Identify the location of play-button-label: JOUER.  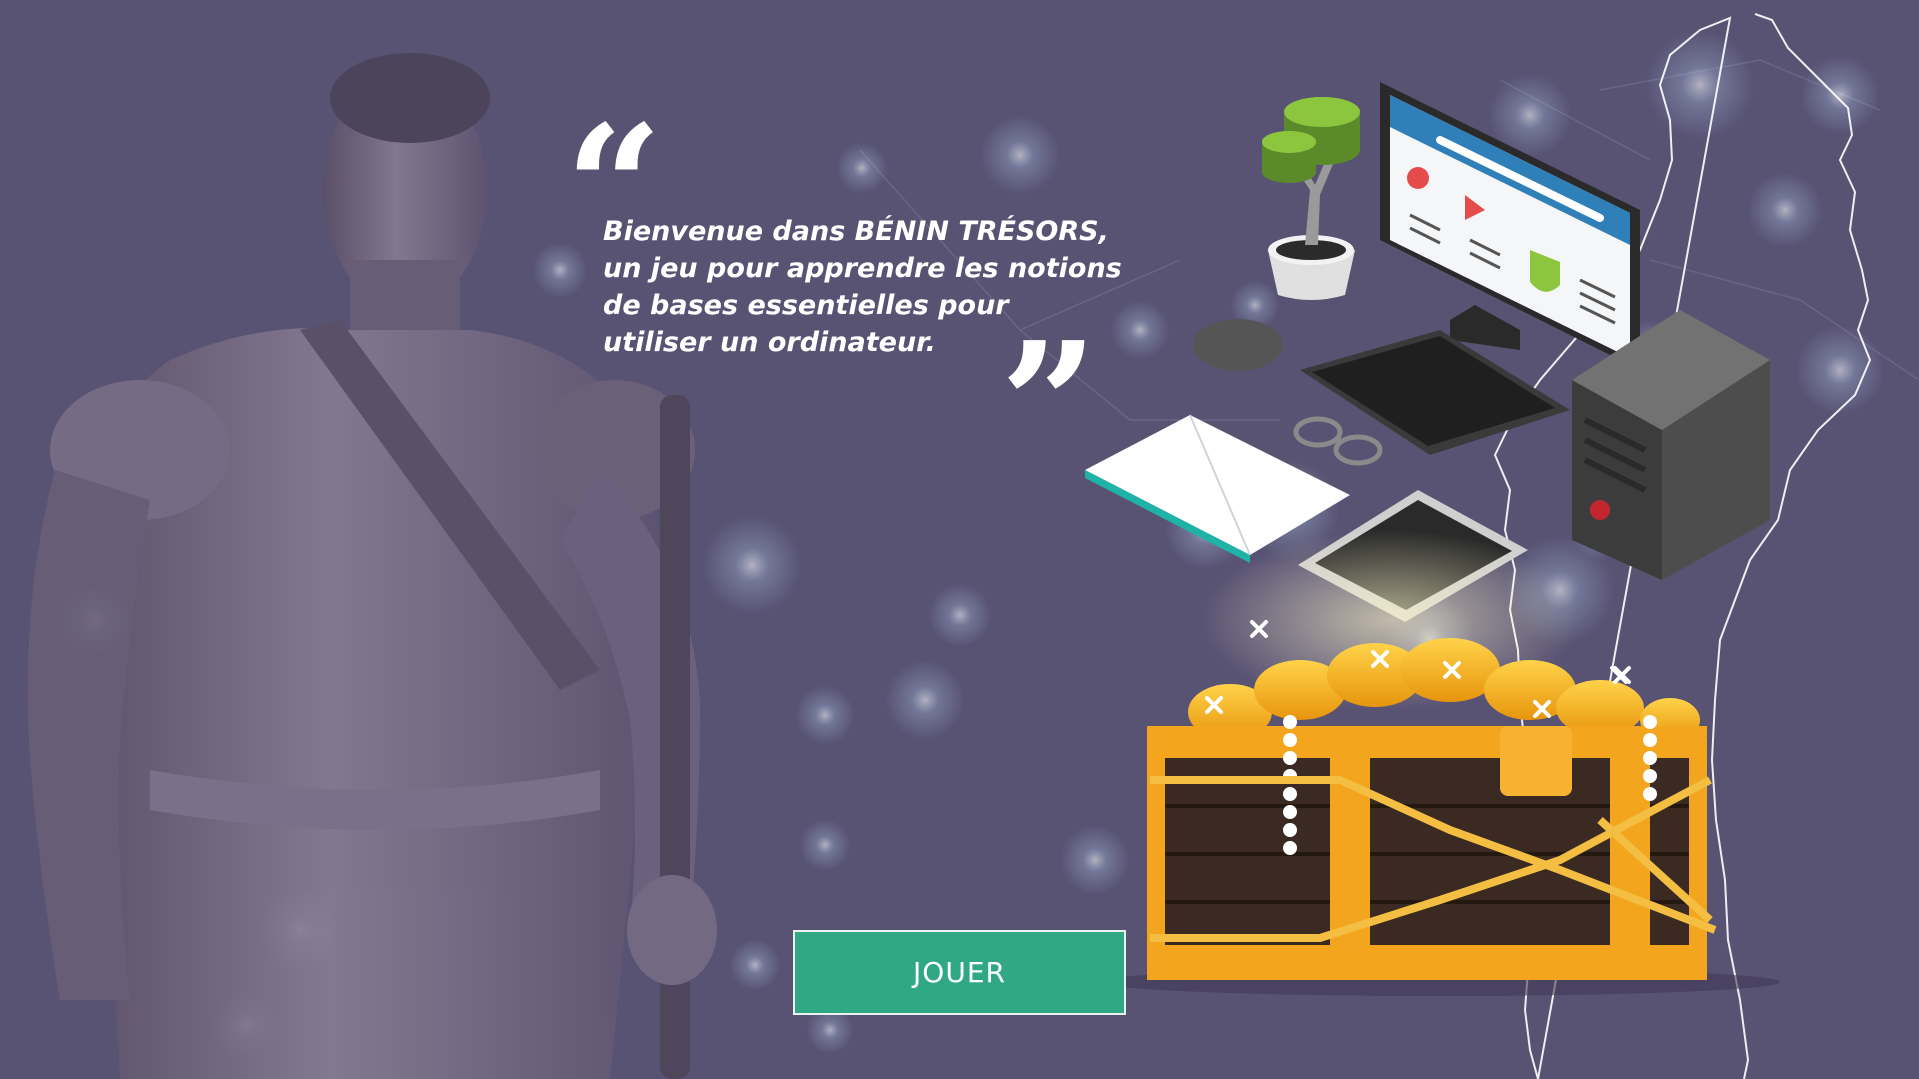
(959, 972).